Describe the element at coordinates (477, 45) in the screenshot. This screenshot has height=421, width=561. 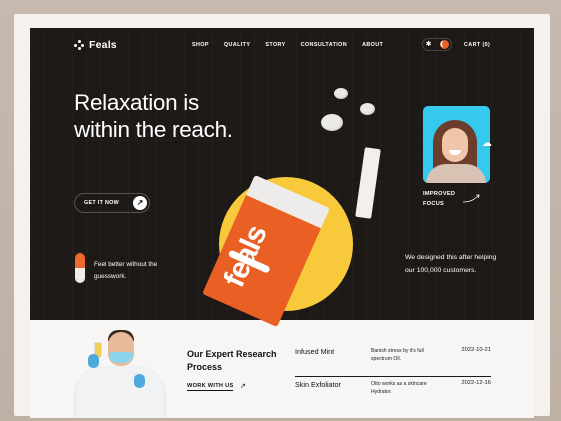
I see `cart-link: CART (0)` at that location.